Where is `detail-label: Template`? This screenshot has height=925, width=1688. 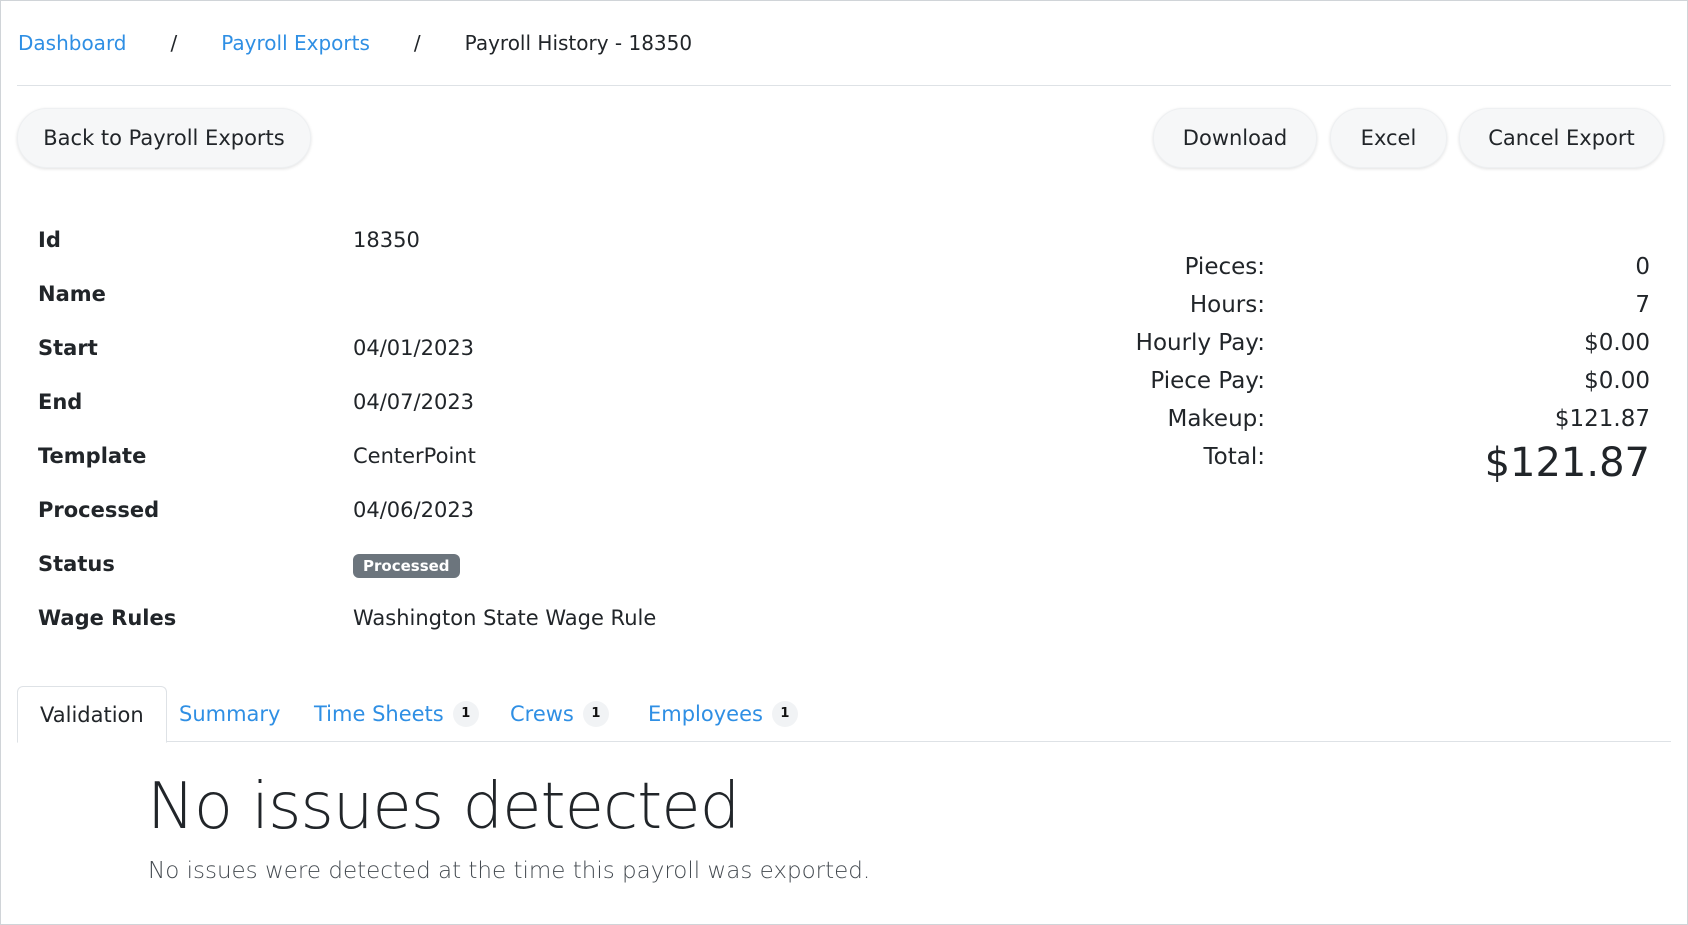 detail-label: Template is located at coordinates (92, 456).